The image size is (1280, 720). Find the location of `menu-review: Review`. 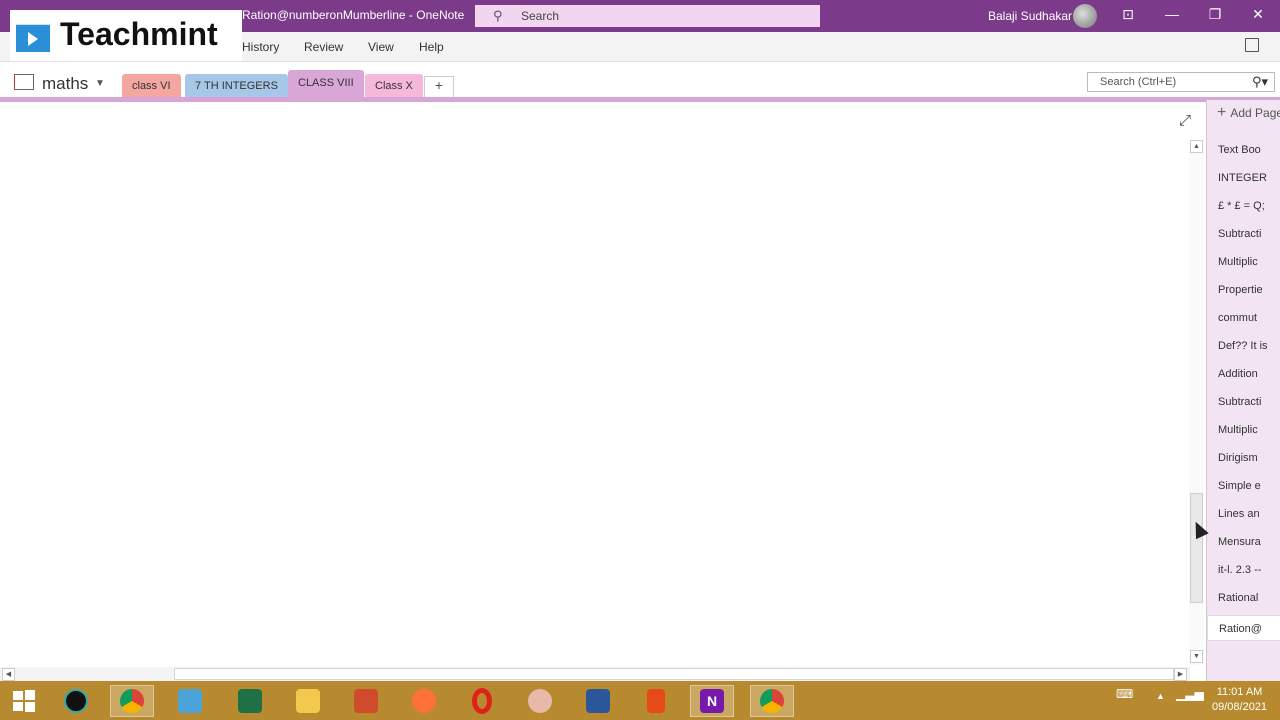

menu-review: Review is located at coordinates (323, 47).